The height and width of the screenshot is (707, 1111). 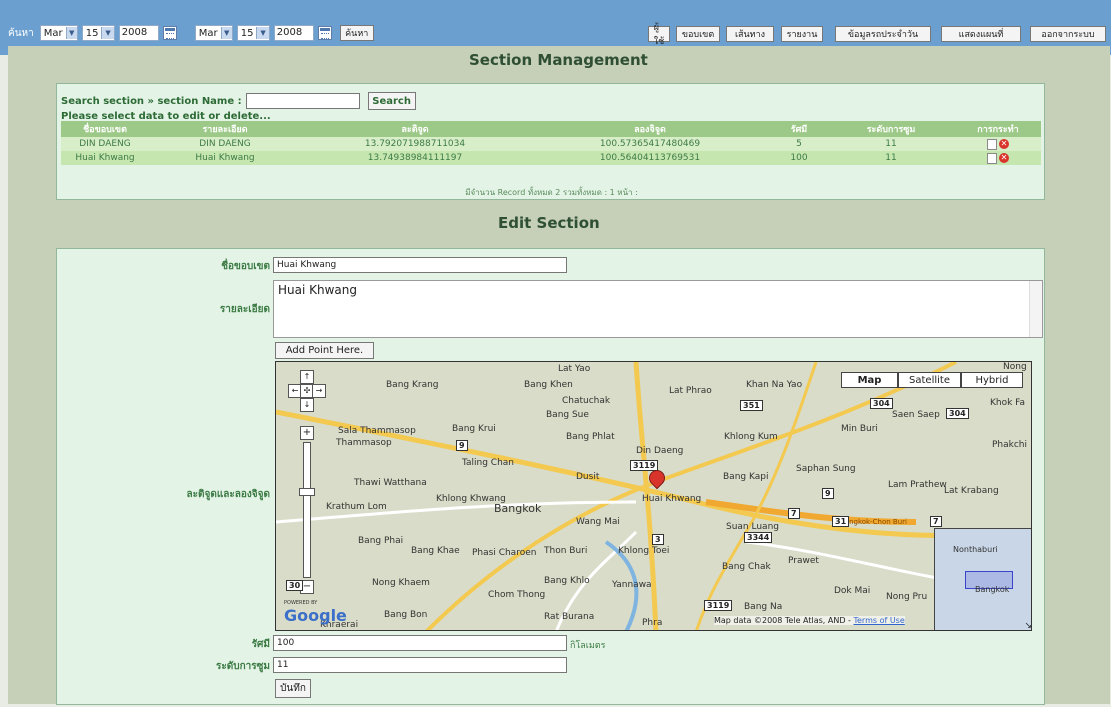 What do you see at coordinates (558, 60) in the screenshot?
I see `section-management-title: Section Management` at bounding box center [558, 60].